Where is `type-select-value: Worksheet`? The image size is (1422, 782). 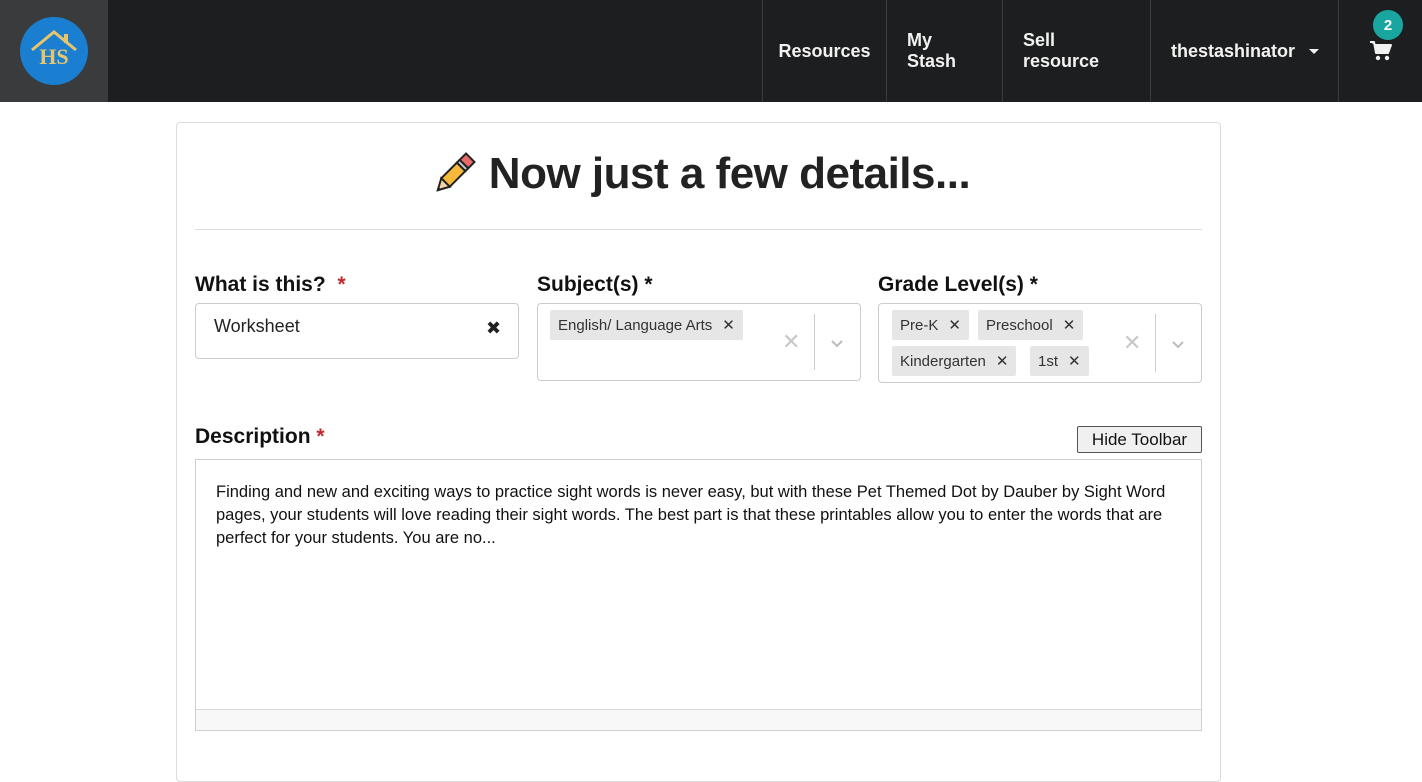
type-select-value: Worksheet is located at coordinates (257, 326).